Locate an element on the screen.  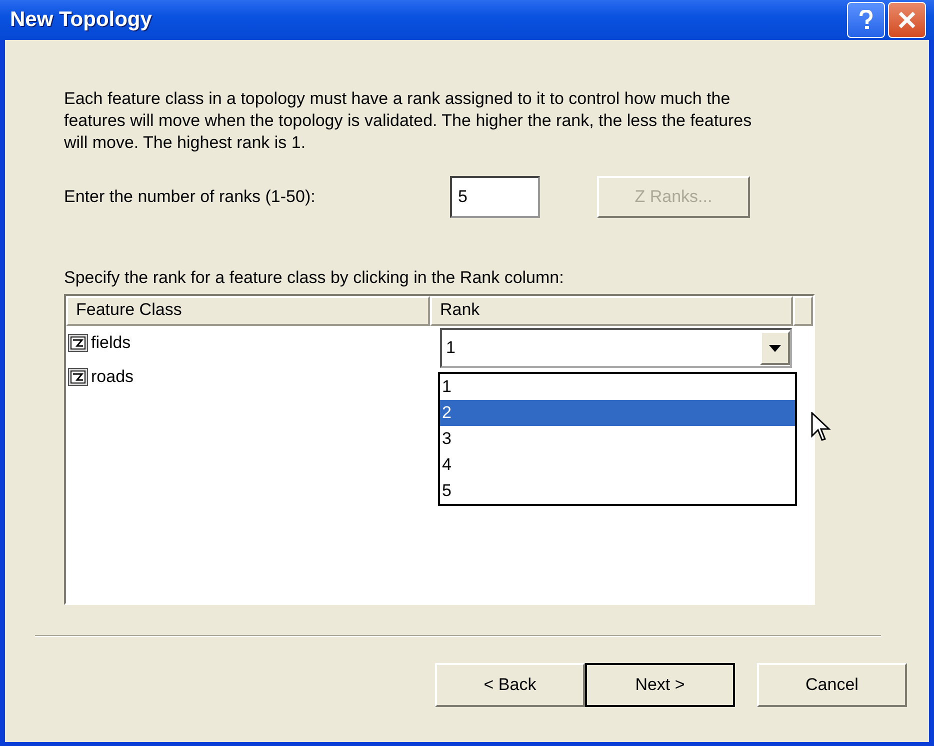
close-icon is located at coordinates (907, 20).